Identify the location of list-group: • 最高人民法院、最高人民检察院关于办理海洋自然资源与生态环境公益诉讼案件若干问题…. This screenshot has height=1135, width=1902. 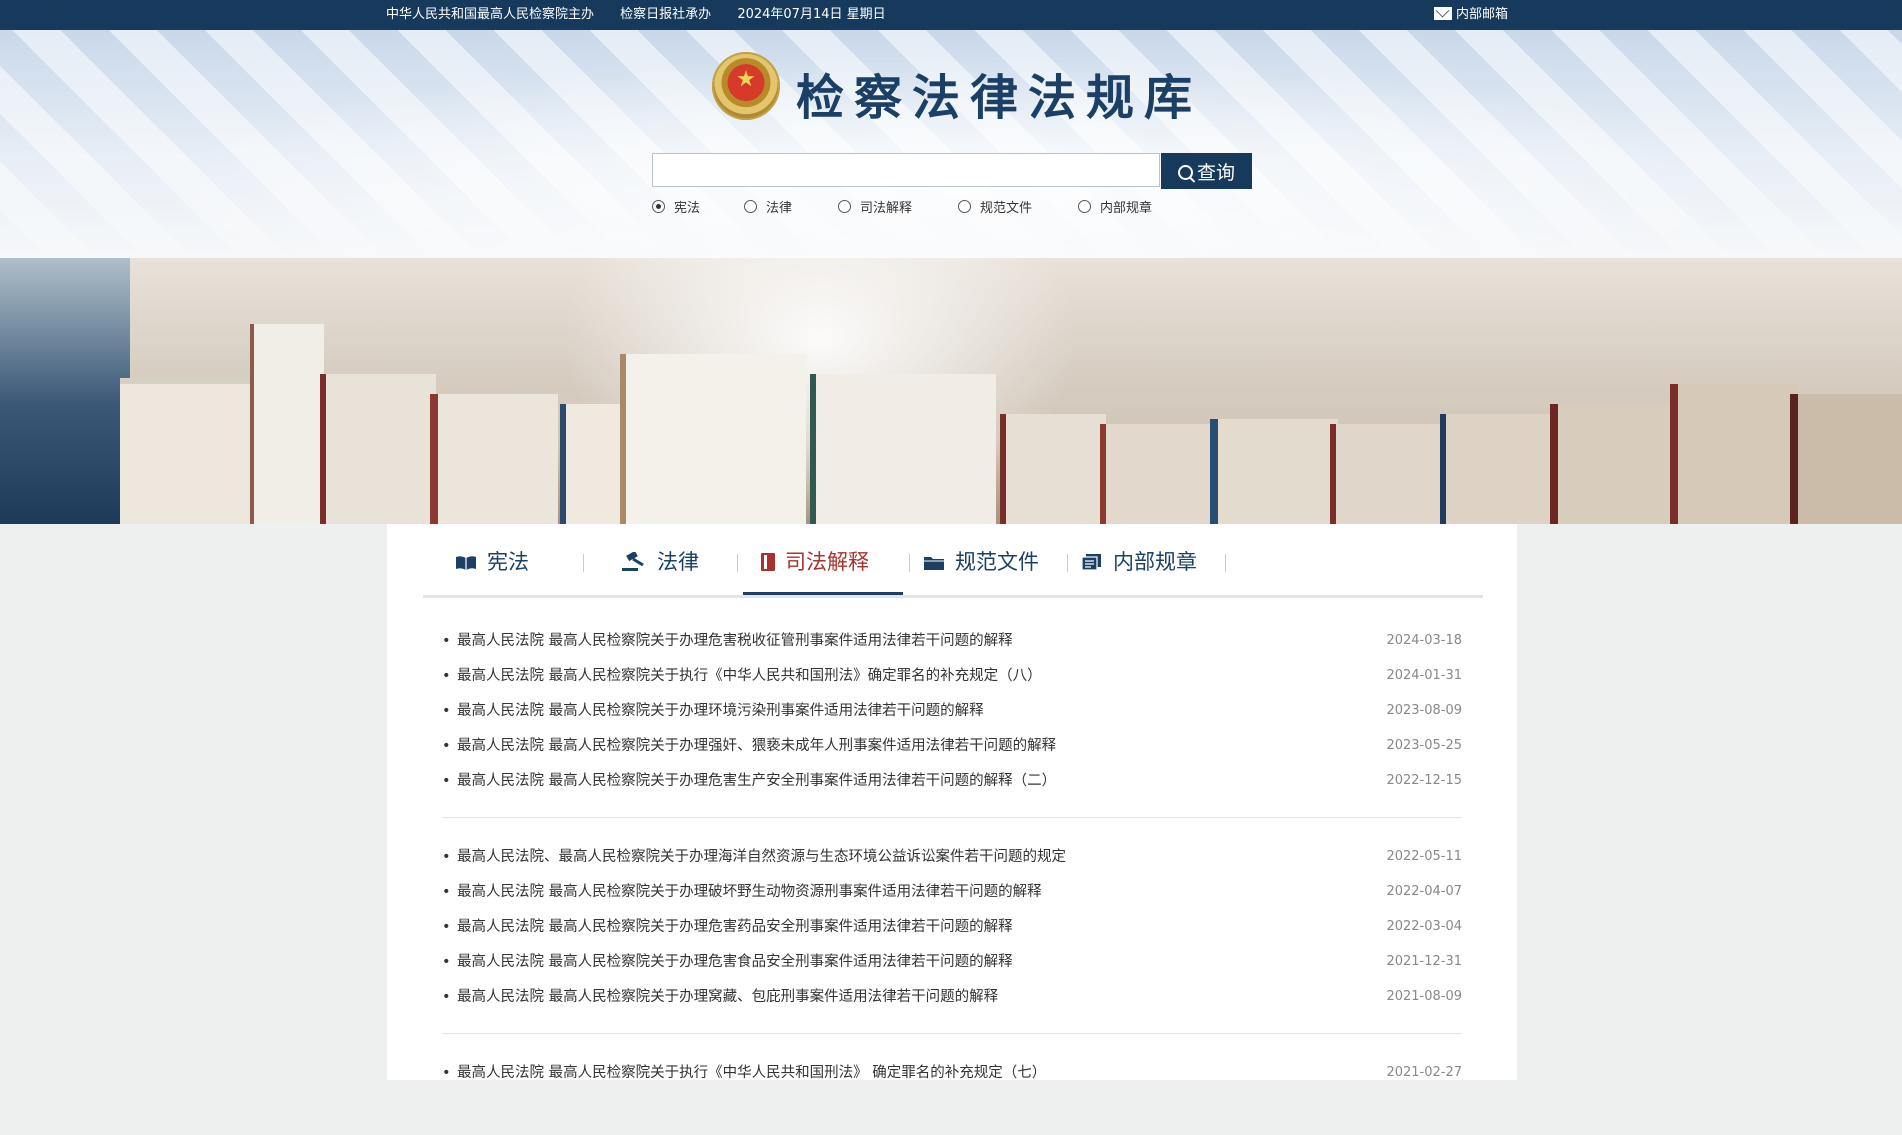
(952, 939).